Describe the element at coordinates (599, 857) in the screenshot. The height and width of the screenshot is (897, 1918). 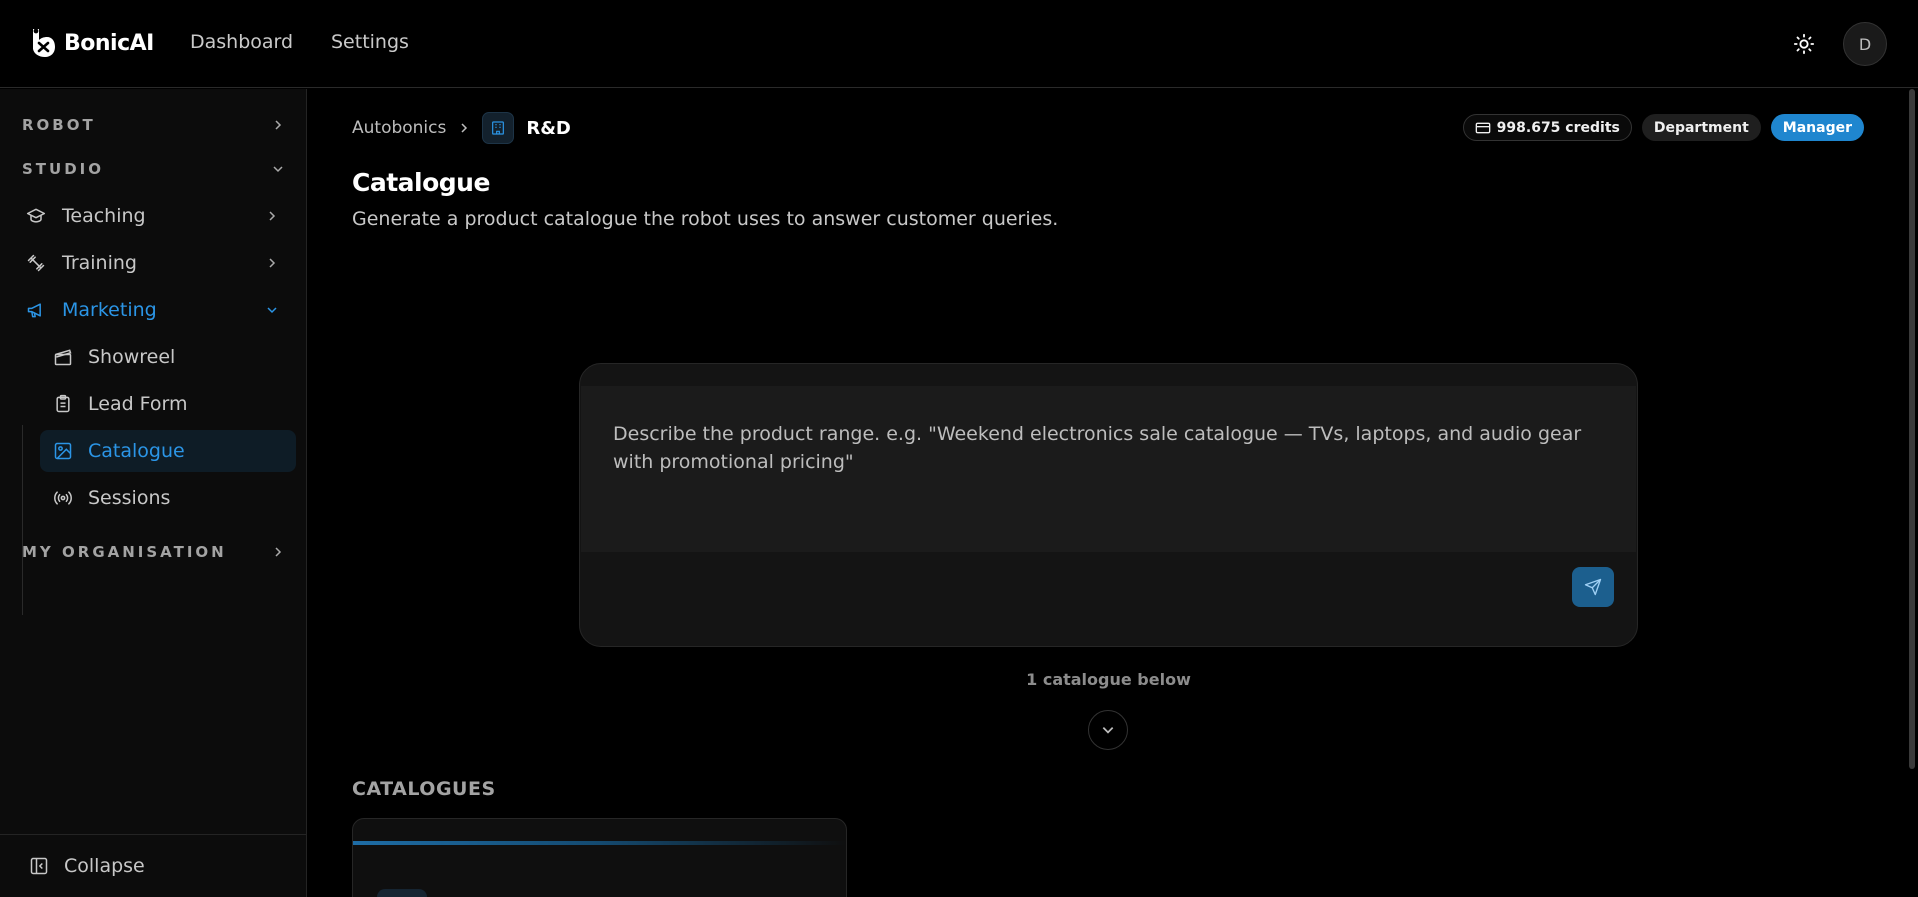
I see `catalogue-card` at that location.